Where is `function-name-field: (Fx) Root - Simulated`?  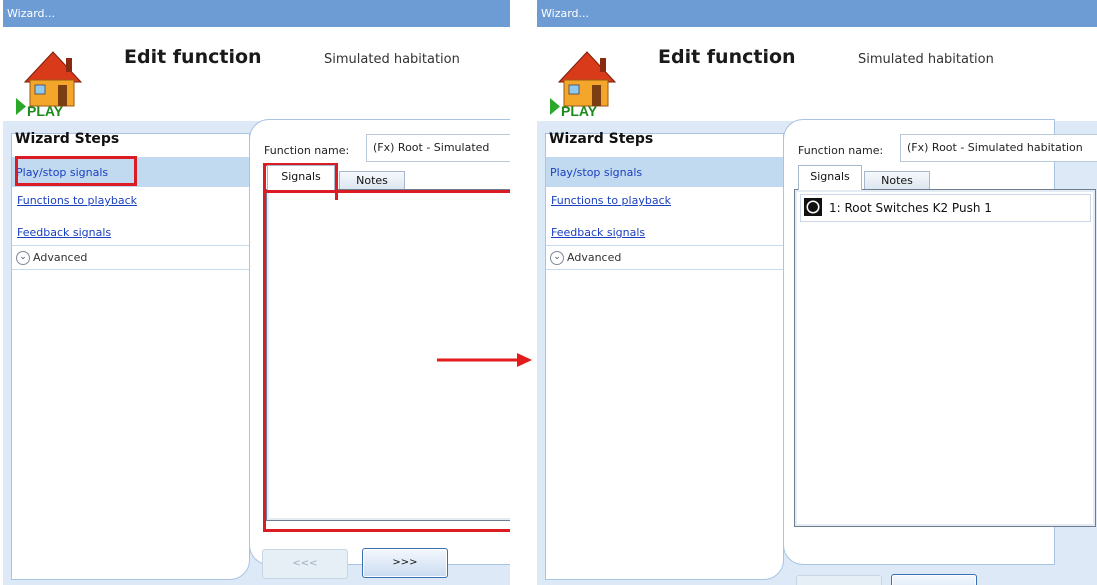 function-name-field: (Fx) Root - Simulated is located at coordinates (438, 148).